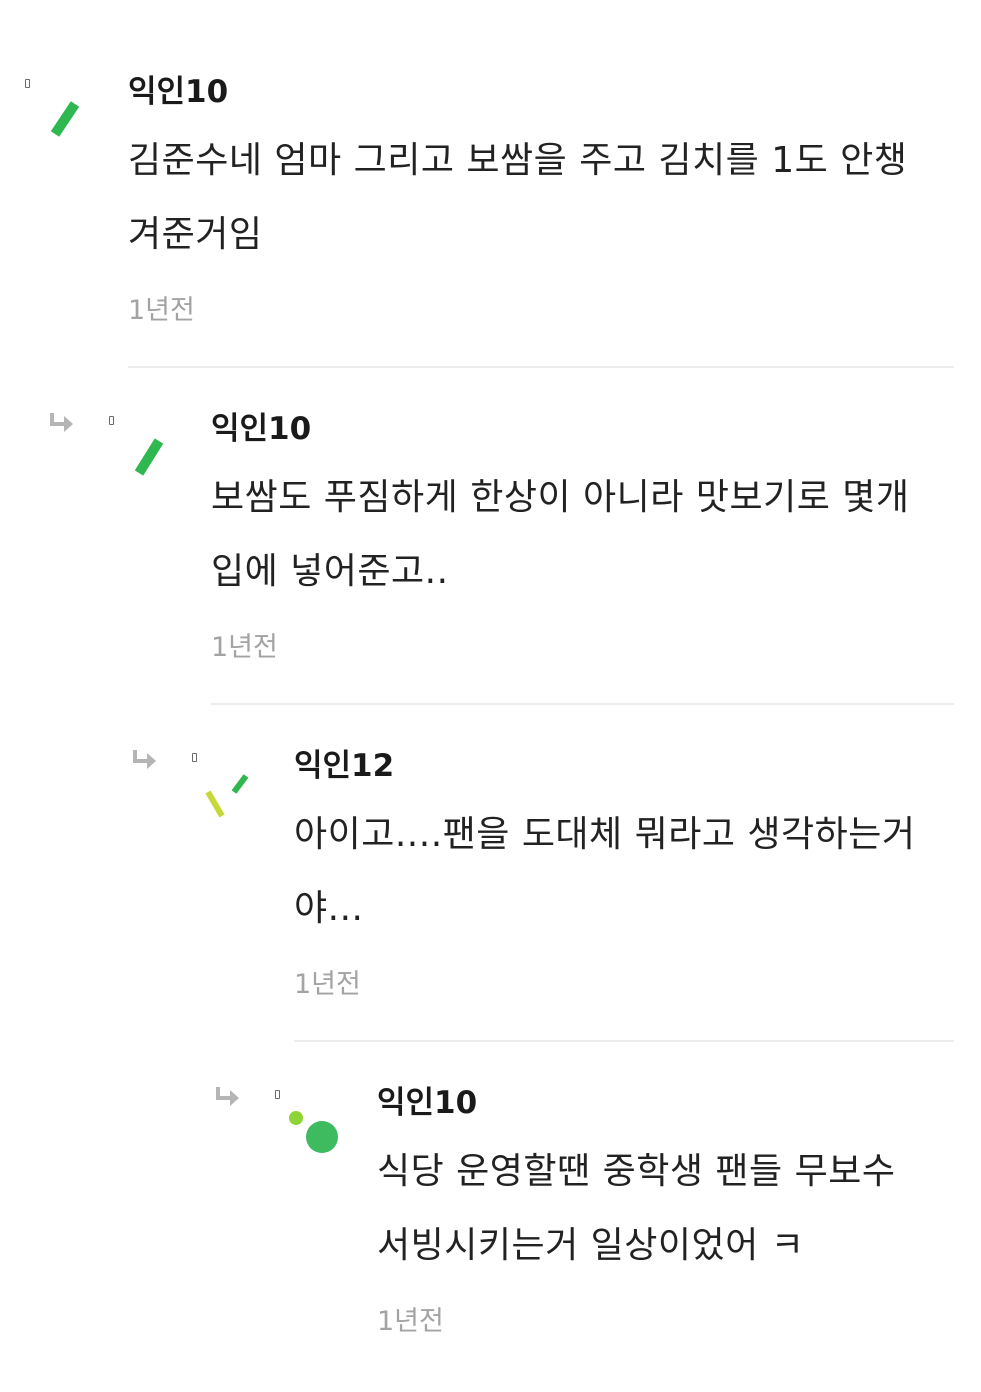 This screenshot has width=981, height=1392. What do you see at coordinates (517, 198) in the screenshot?
I see `comment-body: 김준수네 엄마 그리고 보쌈을 주고 김치를 1도 안챙 겨준거임` at bounding box center [517, 198].